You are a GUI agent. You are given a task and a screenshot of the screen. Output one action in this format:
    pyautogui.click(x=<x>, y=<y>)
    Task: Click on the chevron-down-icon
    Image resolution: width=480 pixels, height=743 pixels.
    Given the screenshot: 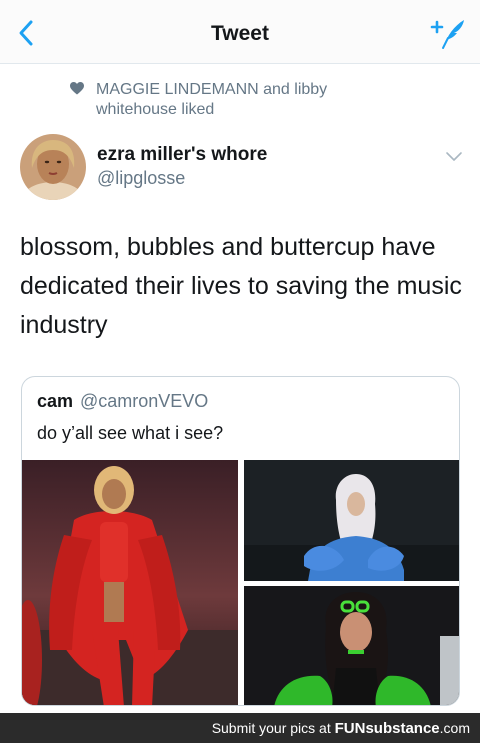 What is the action you would take?
    pyautogui.click(x=454, y=156)
    